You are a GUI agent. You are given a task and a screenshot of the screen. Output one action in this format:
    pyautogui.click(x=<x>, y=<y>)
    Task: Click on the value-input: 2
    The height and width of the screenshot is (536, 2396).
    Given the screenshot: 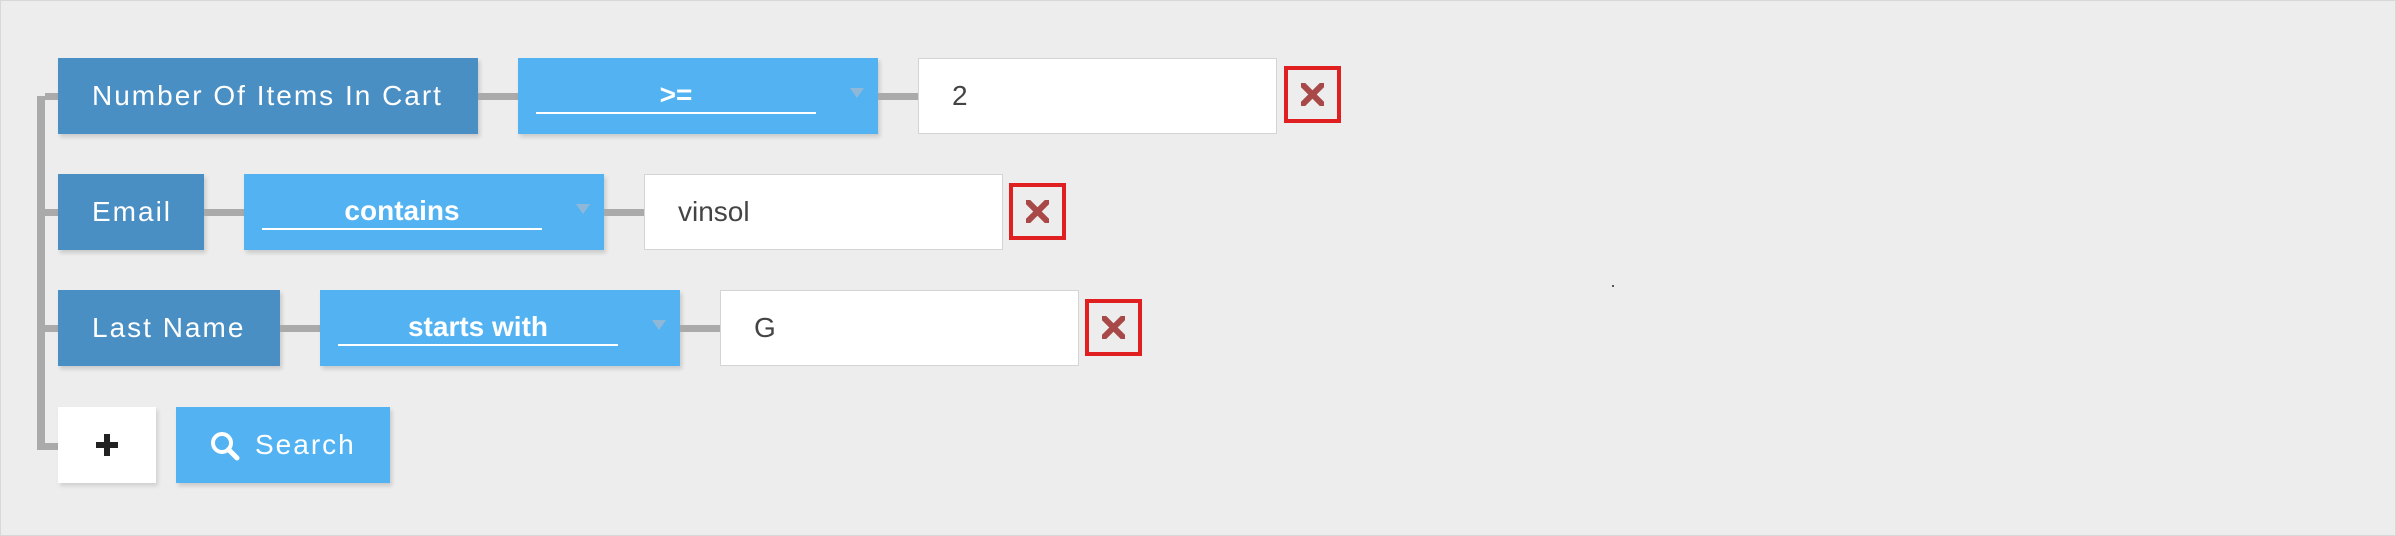 What is the action you would take?
    pyautogui.click(x=1097, y=96)
    